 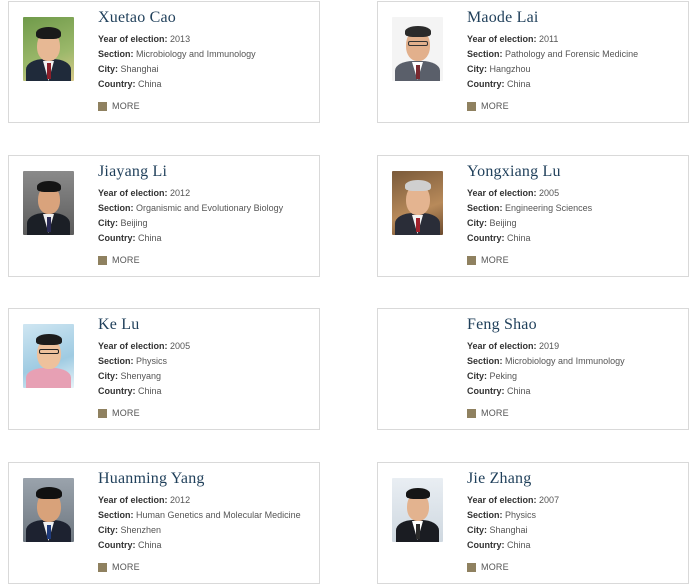 I want to click on section-value: Organismic and Evolutionary Biology, so click(x=210, y=208).